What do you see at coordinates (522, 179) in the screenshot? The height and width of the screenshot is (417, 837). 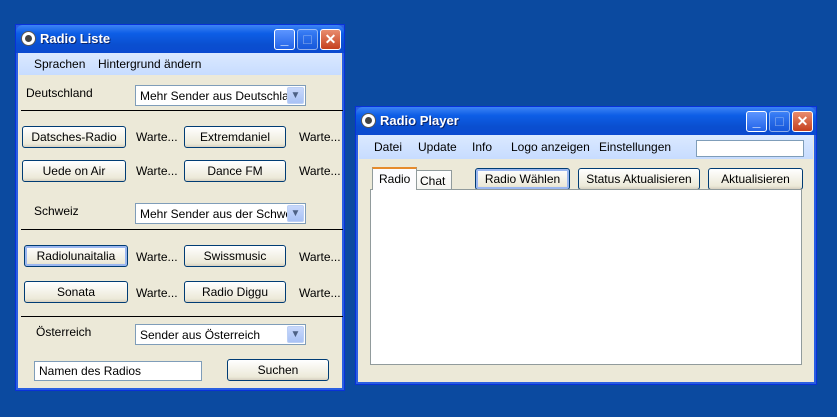 I see `radio-waehlen-button: Radio Wählen` at bounding box center [522, 179].